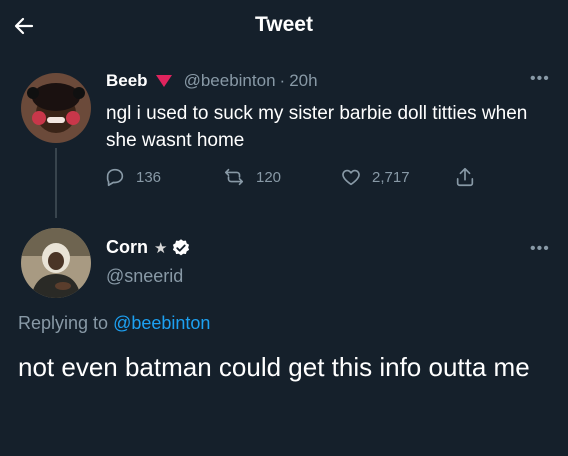  I want to click on parent-author-name: Beeb, so click(127, 81).